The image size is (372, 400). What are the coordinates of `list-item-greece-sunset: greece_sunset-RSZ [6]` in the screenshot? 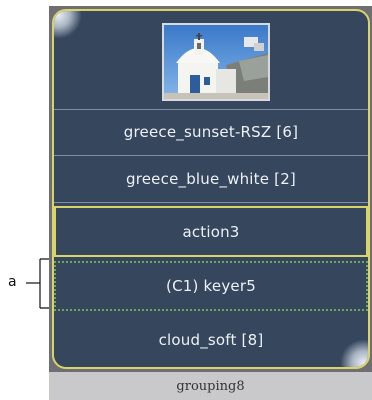 It's located at (211, 132).